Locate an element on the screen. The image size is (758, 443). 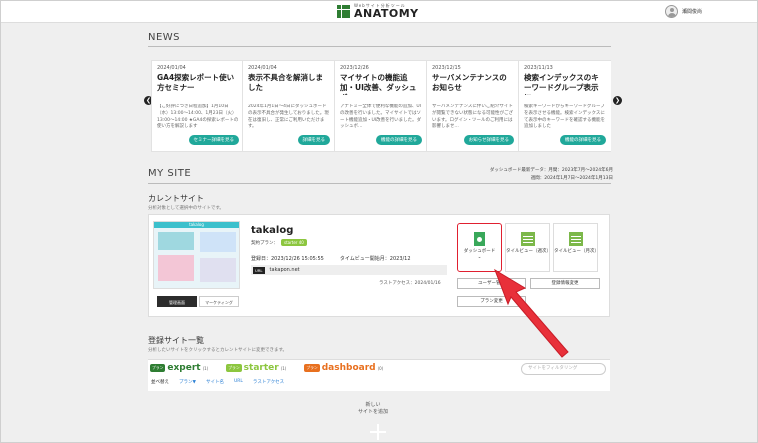
last-access: ラストアクセス：2024/01/16 is located at coordinates (410, 283).